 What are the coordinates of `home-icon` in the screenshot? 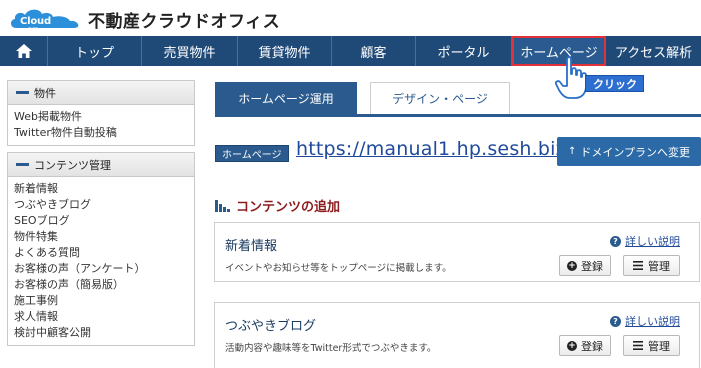 It's located at (23, 51).